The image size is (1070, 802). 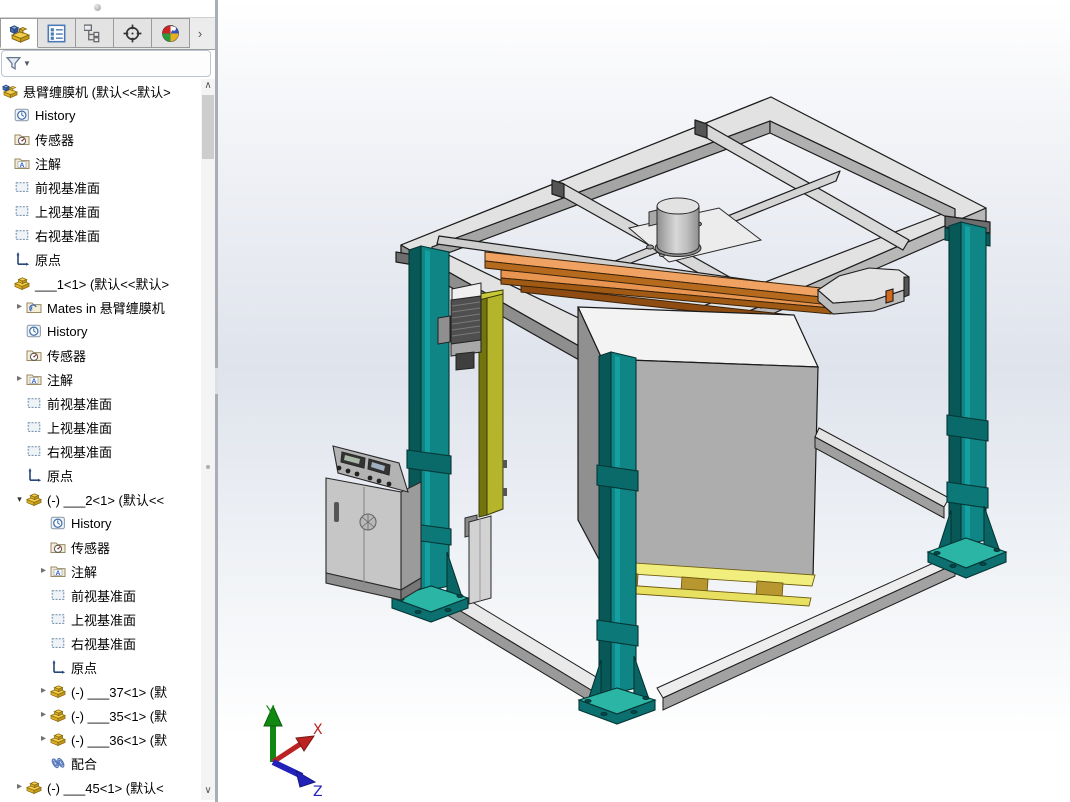 I want to click on dimxpert-tab-icon, so click(x=132, y=33).